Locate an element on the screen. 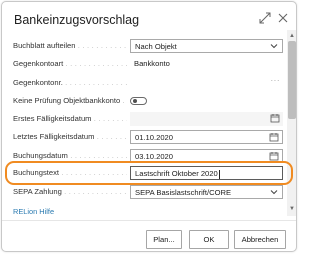 The width and height of the screenshot is (320, 254). label-letztes-faellig: Letztes Fälligkeitsdatum is located at coordinates (70, 136).